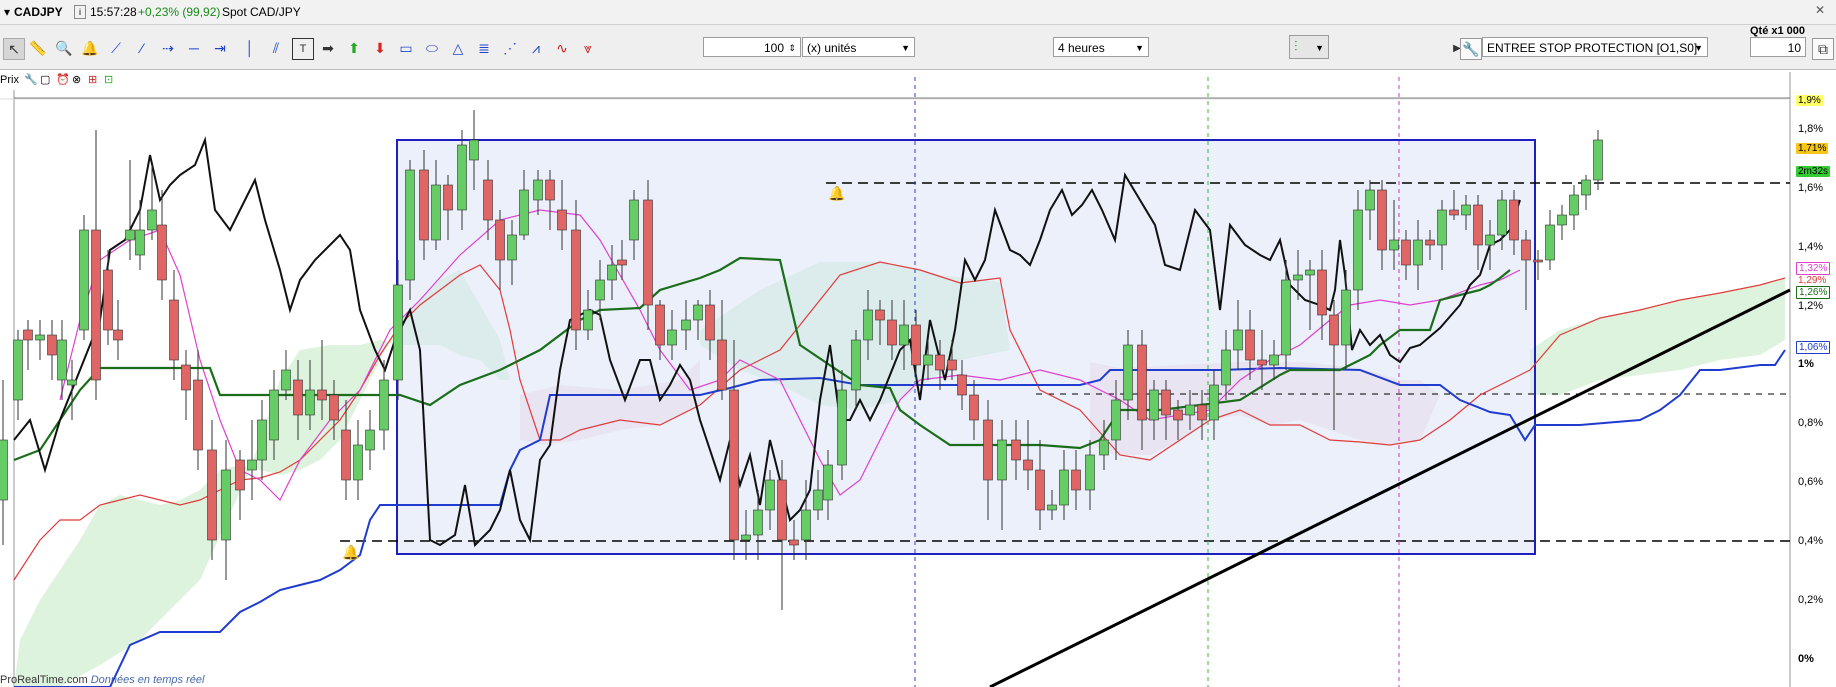 The image size is (1836, 687). I want to click on fan-icon: ⋰, so click(510, 48).